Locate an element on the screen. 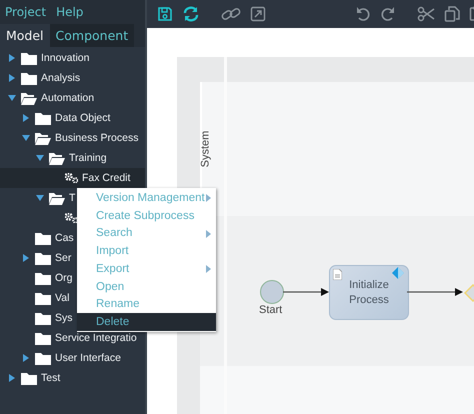  tree-row: User Interface is located at coordinates (60, 358).